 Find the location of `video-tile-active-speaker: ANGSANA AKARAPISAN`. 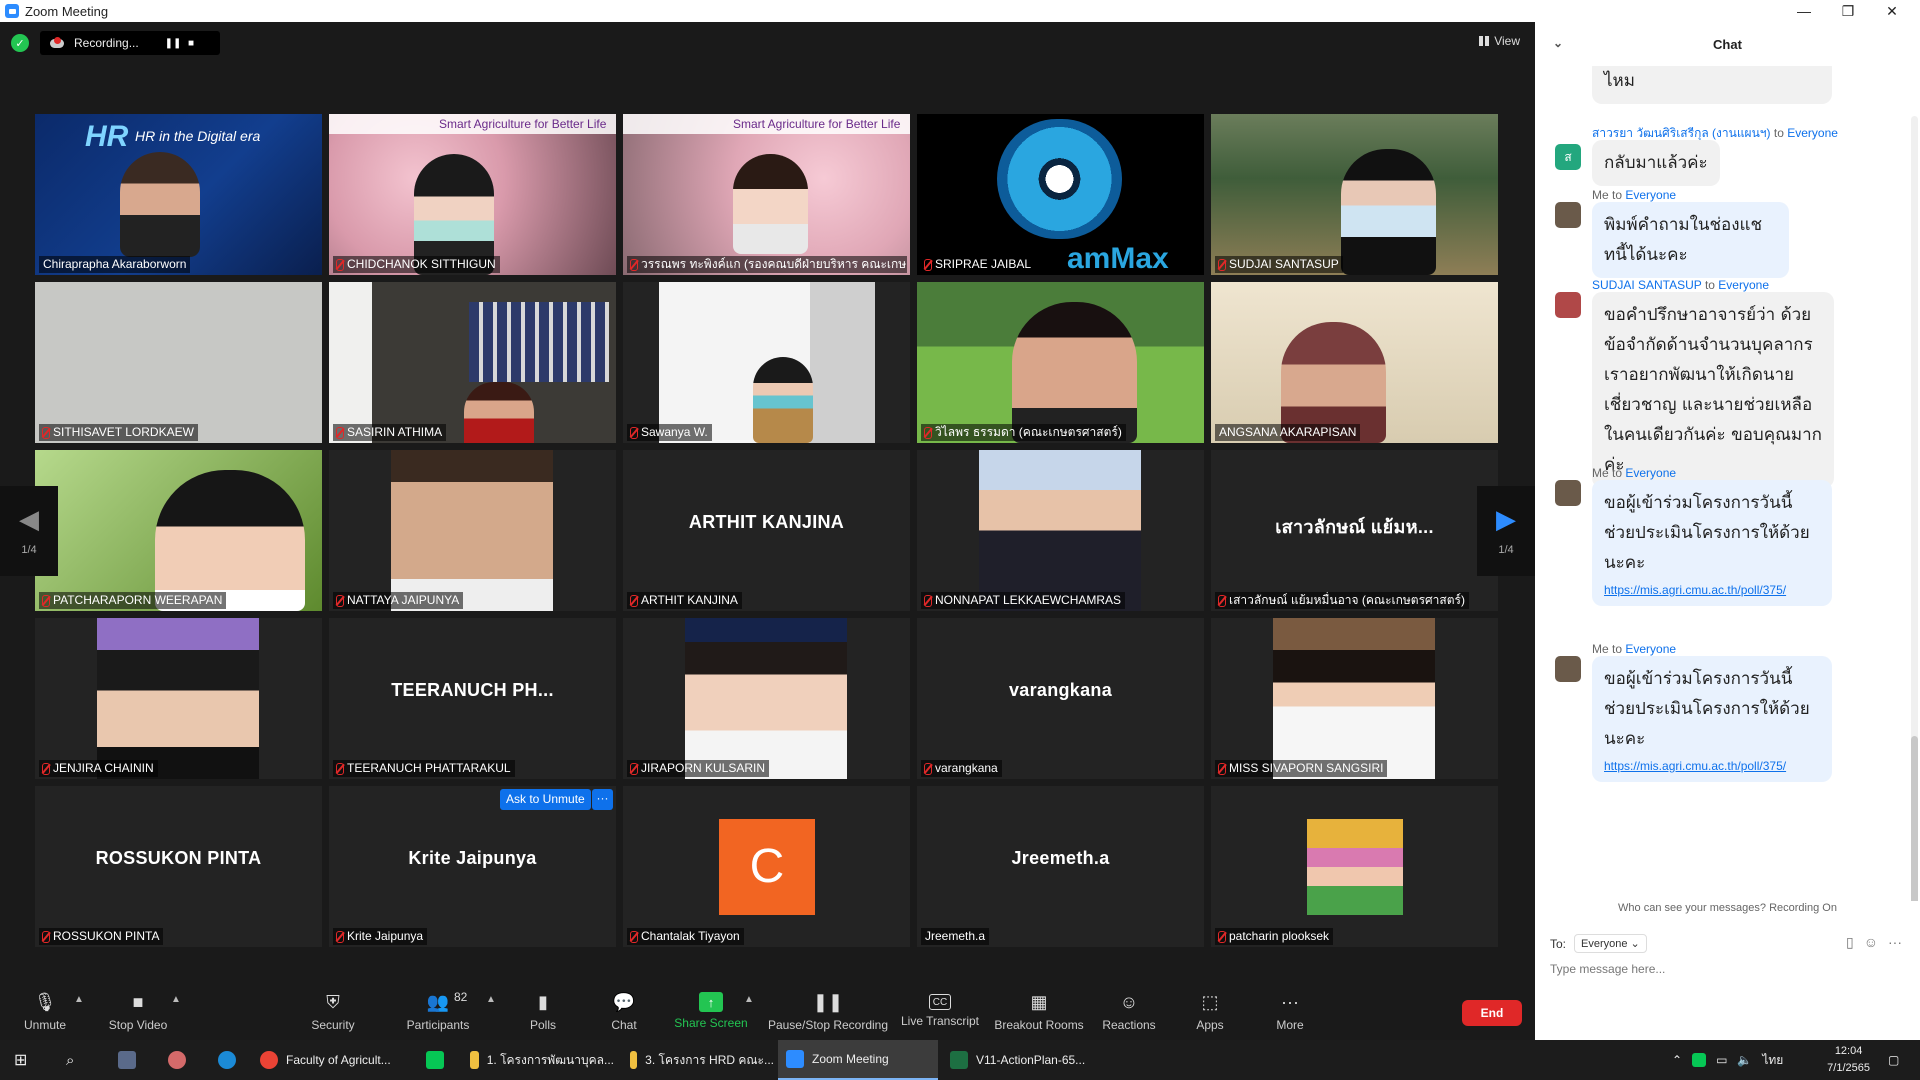

video-tile-active-speaker: ANGSANA AKARAPISAN is located at coordinates (1354, 362).